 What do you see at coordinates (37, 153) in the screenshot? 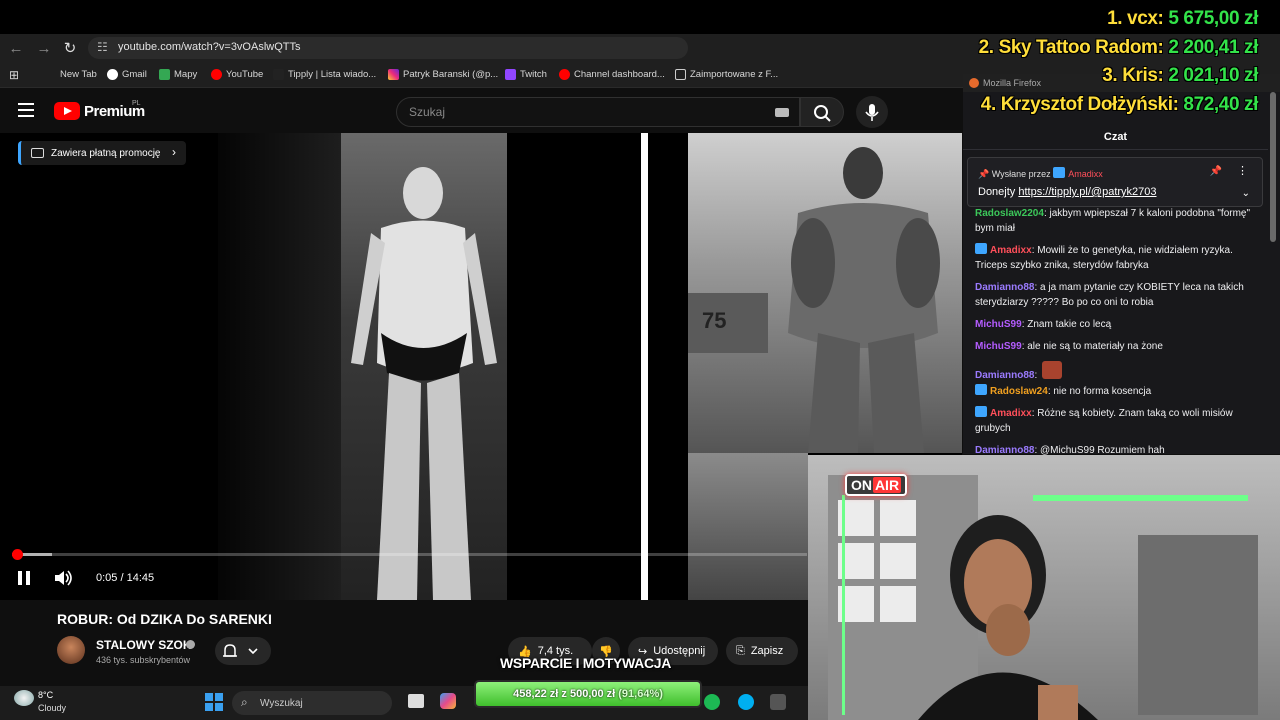
I see `paid-promotion-icon` at bounding box center [37, 153].